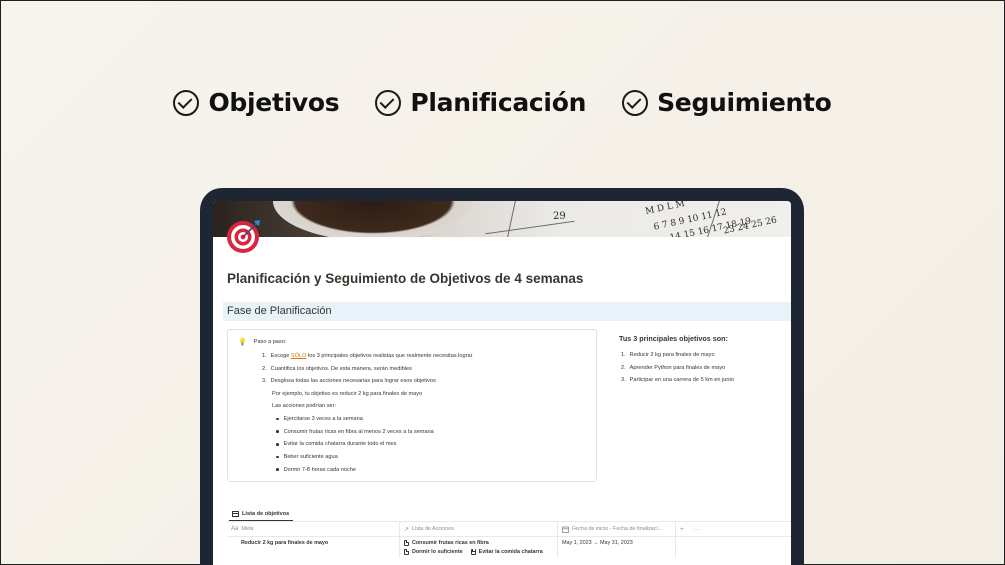 This screenshot has height=565, width=1005. I want to click on action-label: Consumir frutas ricas en fibra, so click(450, 543).